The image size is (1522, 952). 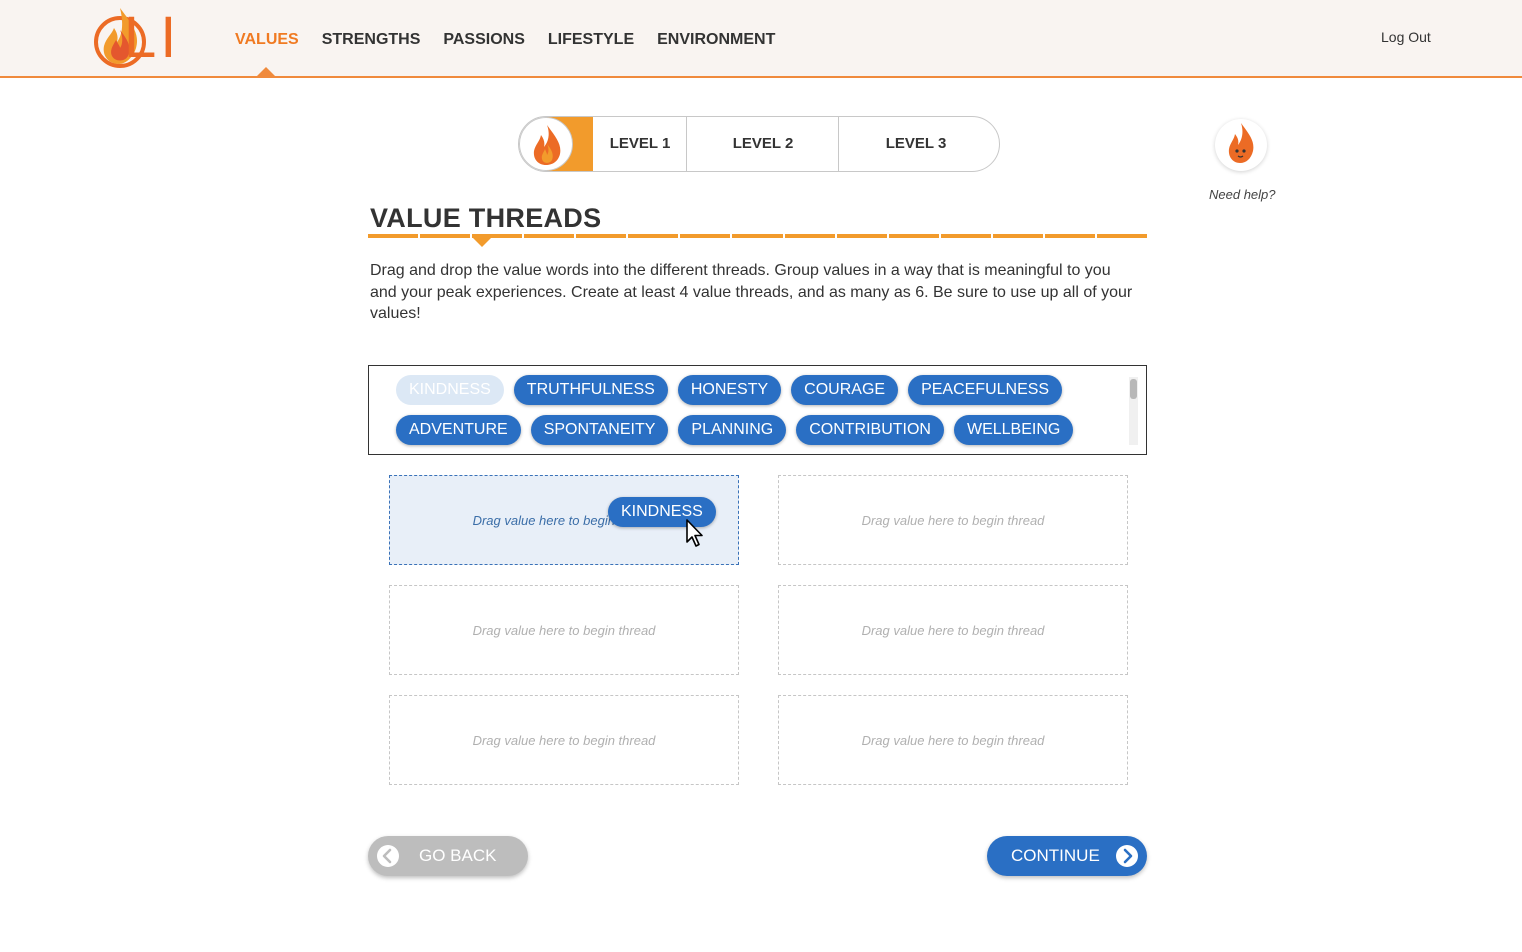 What do you see at coordinates (729, 390) in the screenshot?
I see `value-pill-honesty: HONESTY` at bounding box center [729, 390].